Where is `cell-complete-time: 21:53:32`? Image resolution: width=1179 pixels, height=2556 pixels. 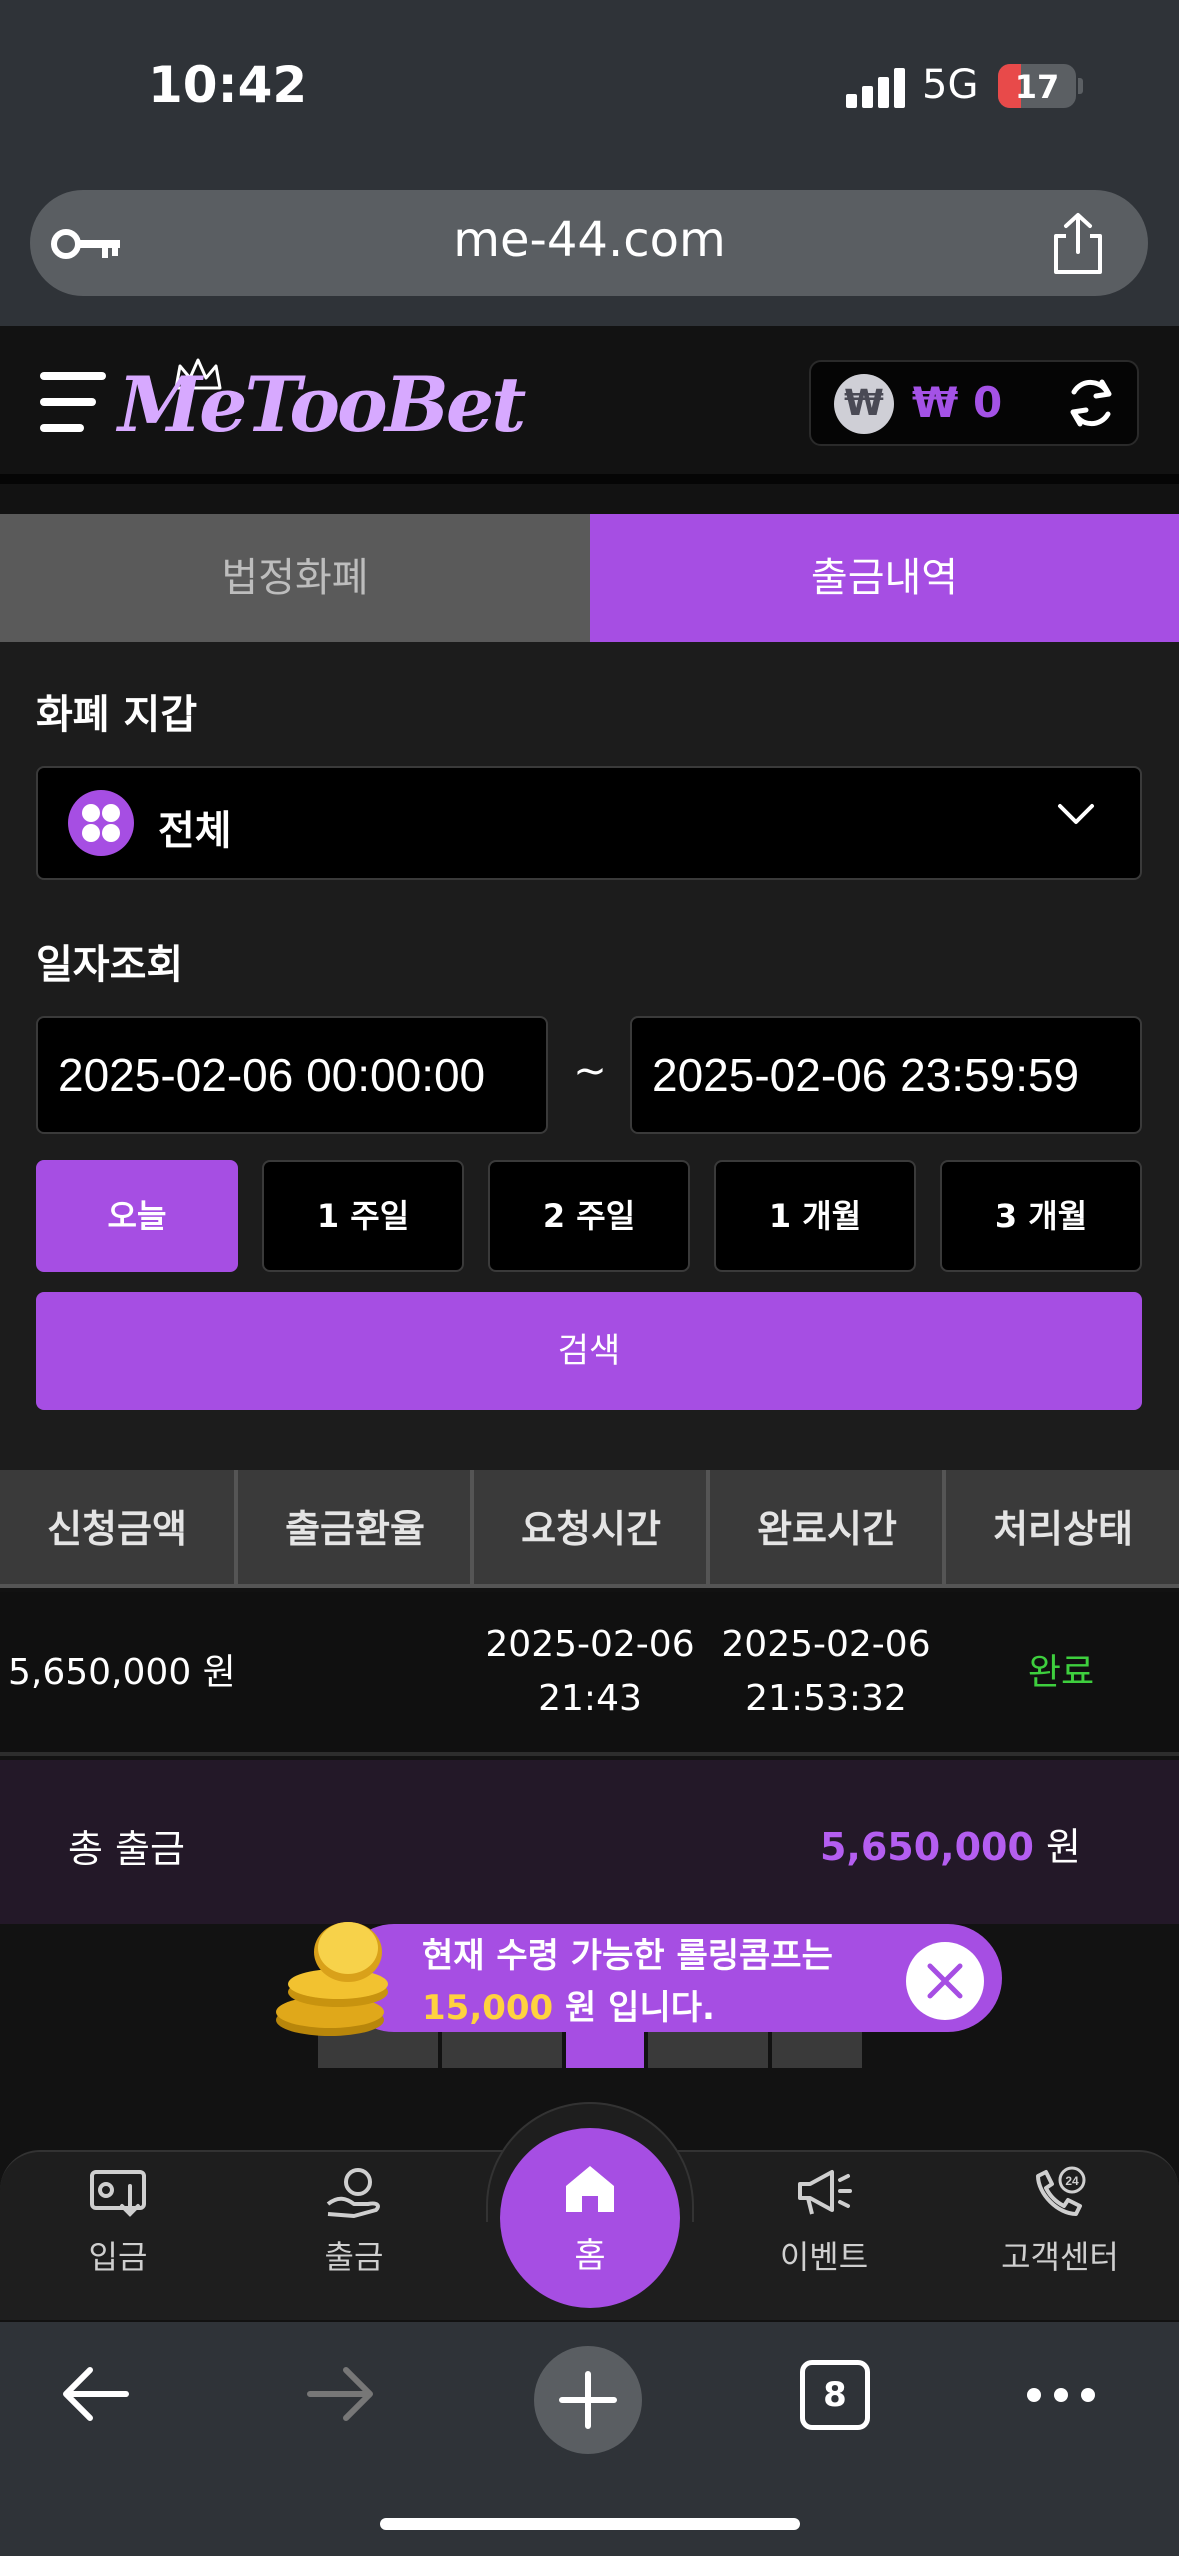 cell-complete-time: 21:53:32 is located at coordinates (826, 1698).